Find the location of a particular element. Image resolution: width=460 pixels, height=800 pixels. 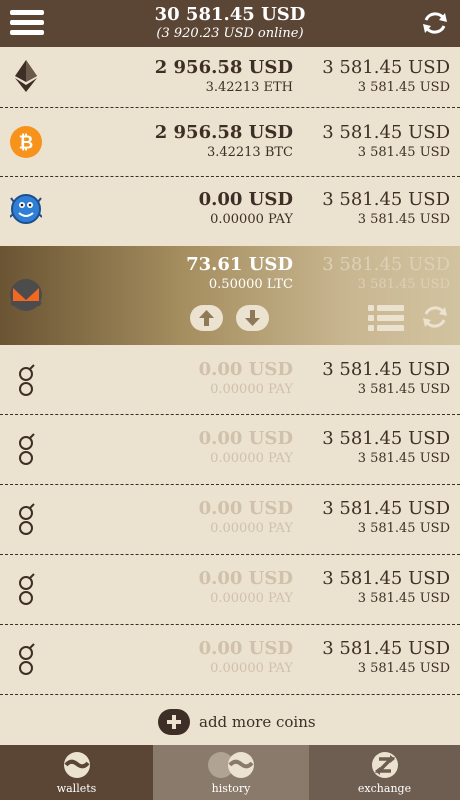

add-more-coins-button: add more coins is located at coordinates (237, 722).